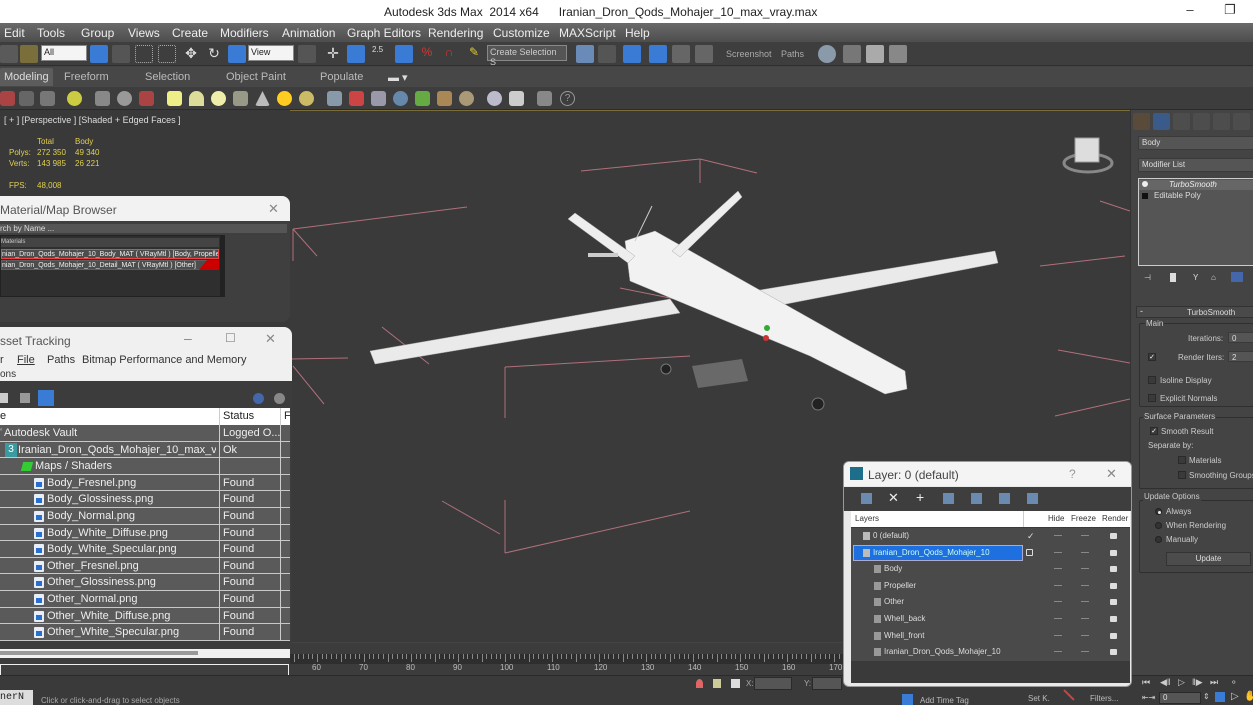  What do you see at coordinates (1152, 398) in the screenshot?
I see `explicit-normals-checkbox` at bounding box center [1152, 398].